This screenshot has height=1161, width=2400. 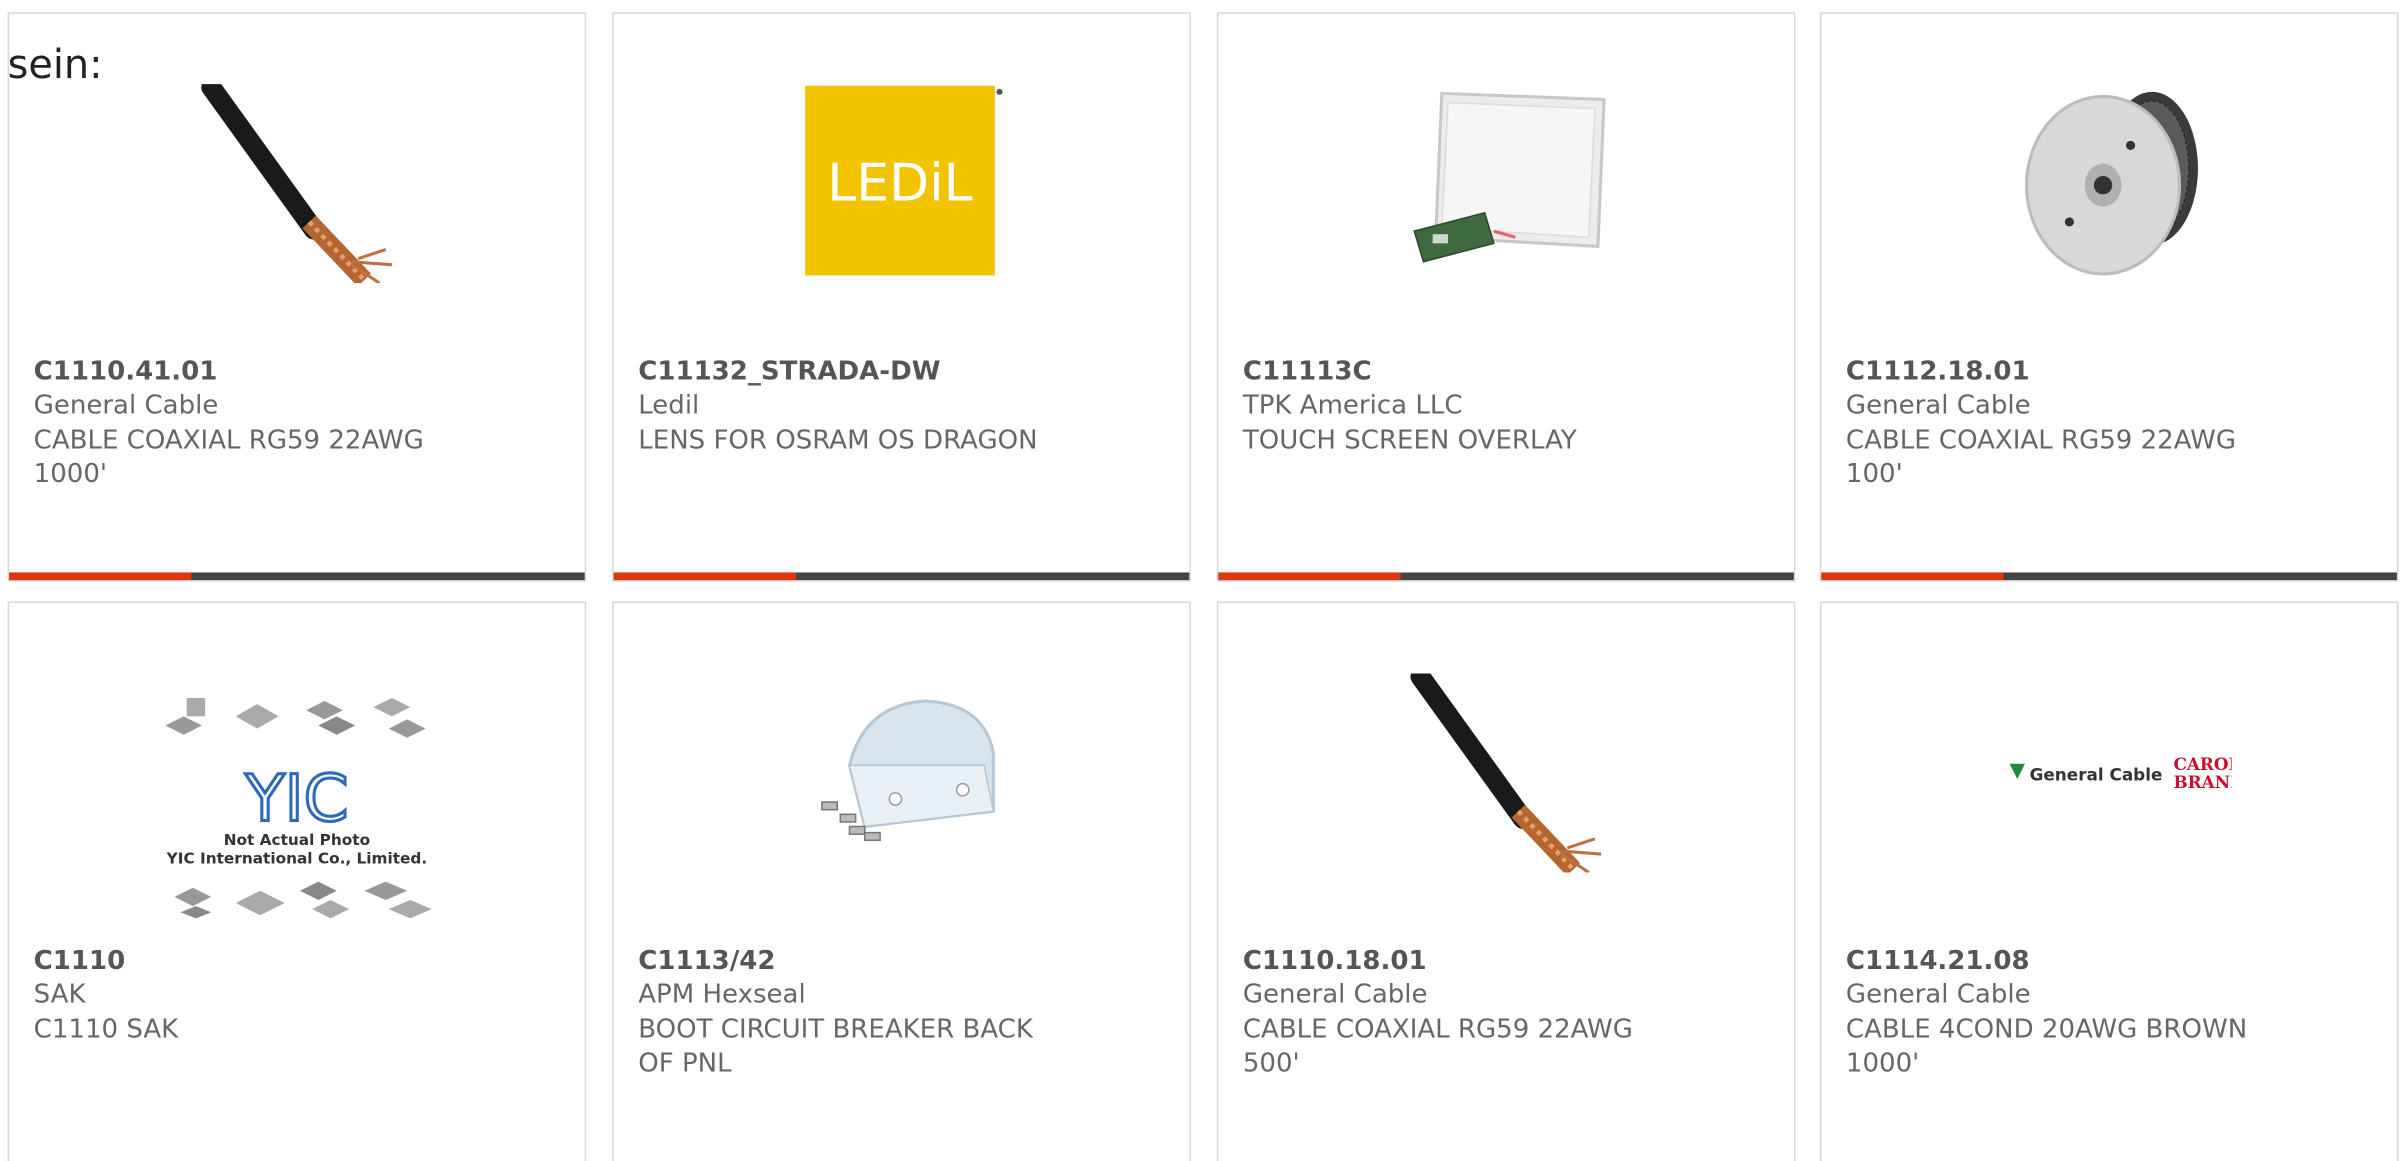 What do you see at coordinates (296, 798) in the screenshot?
I see `yic-logo-text: YIC` at bounding box center [296, 798].